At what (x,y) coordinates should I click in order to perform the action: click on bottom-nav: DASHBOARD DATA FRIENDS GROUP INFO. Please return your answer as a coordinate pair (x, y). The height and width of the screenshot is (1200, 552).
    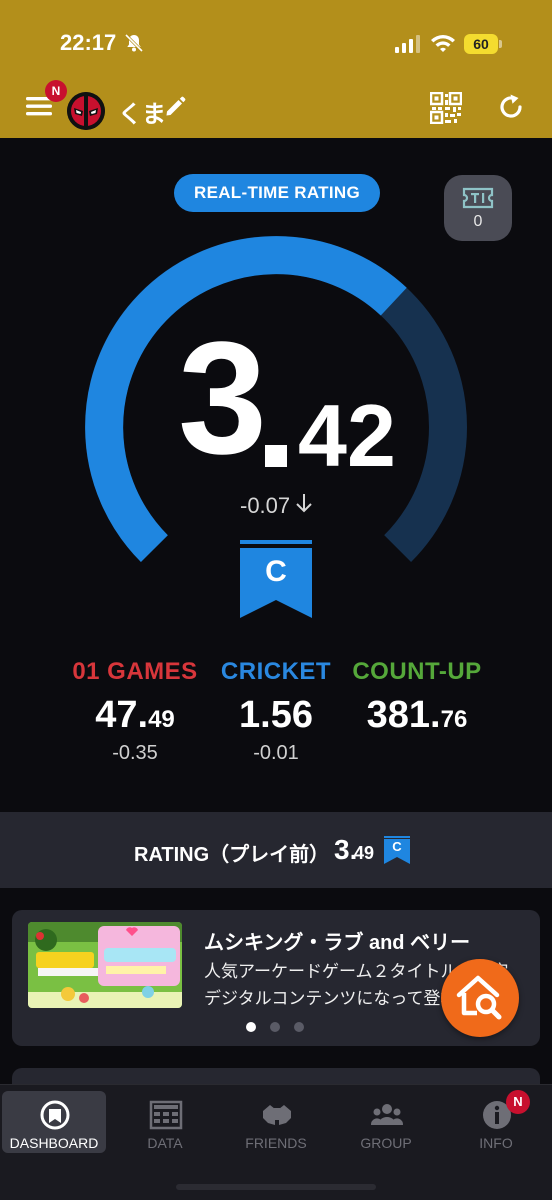
    Looking at the image, I should click on (276, 1142).